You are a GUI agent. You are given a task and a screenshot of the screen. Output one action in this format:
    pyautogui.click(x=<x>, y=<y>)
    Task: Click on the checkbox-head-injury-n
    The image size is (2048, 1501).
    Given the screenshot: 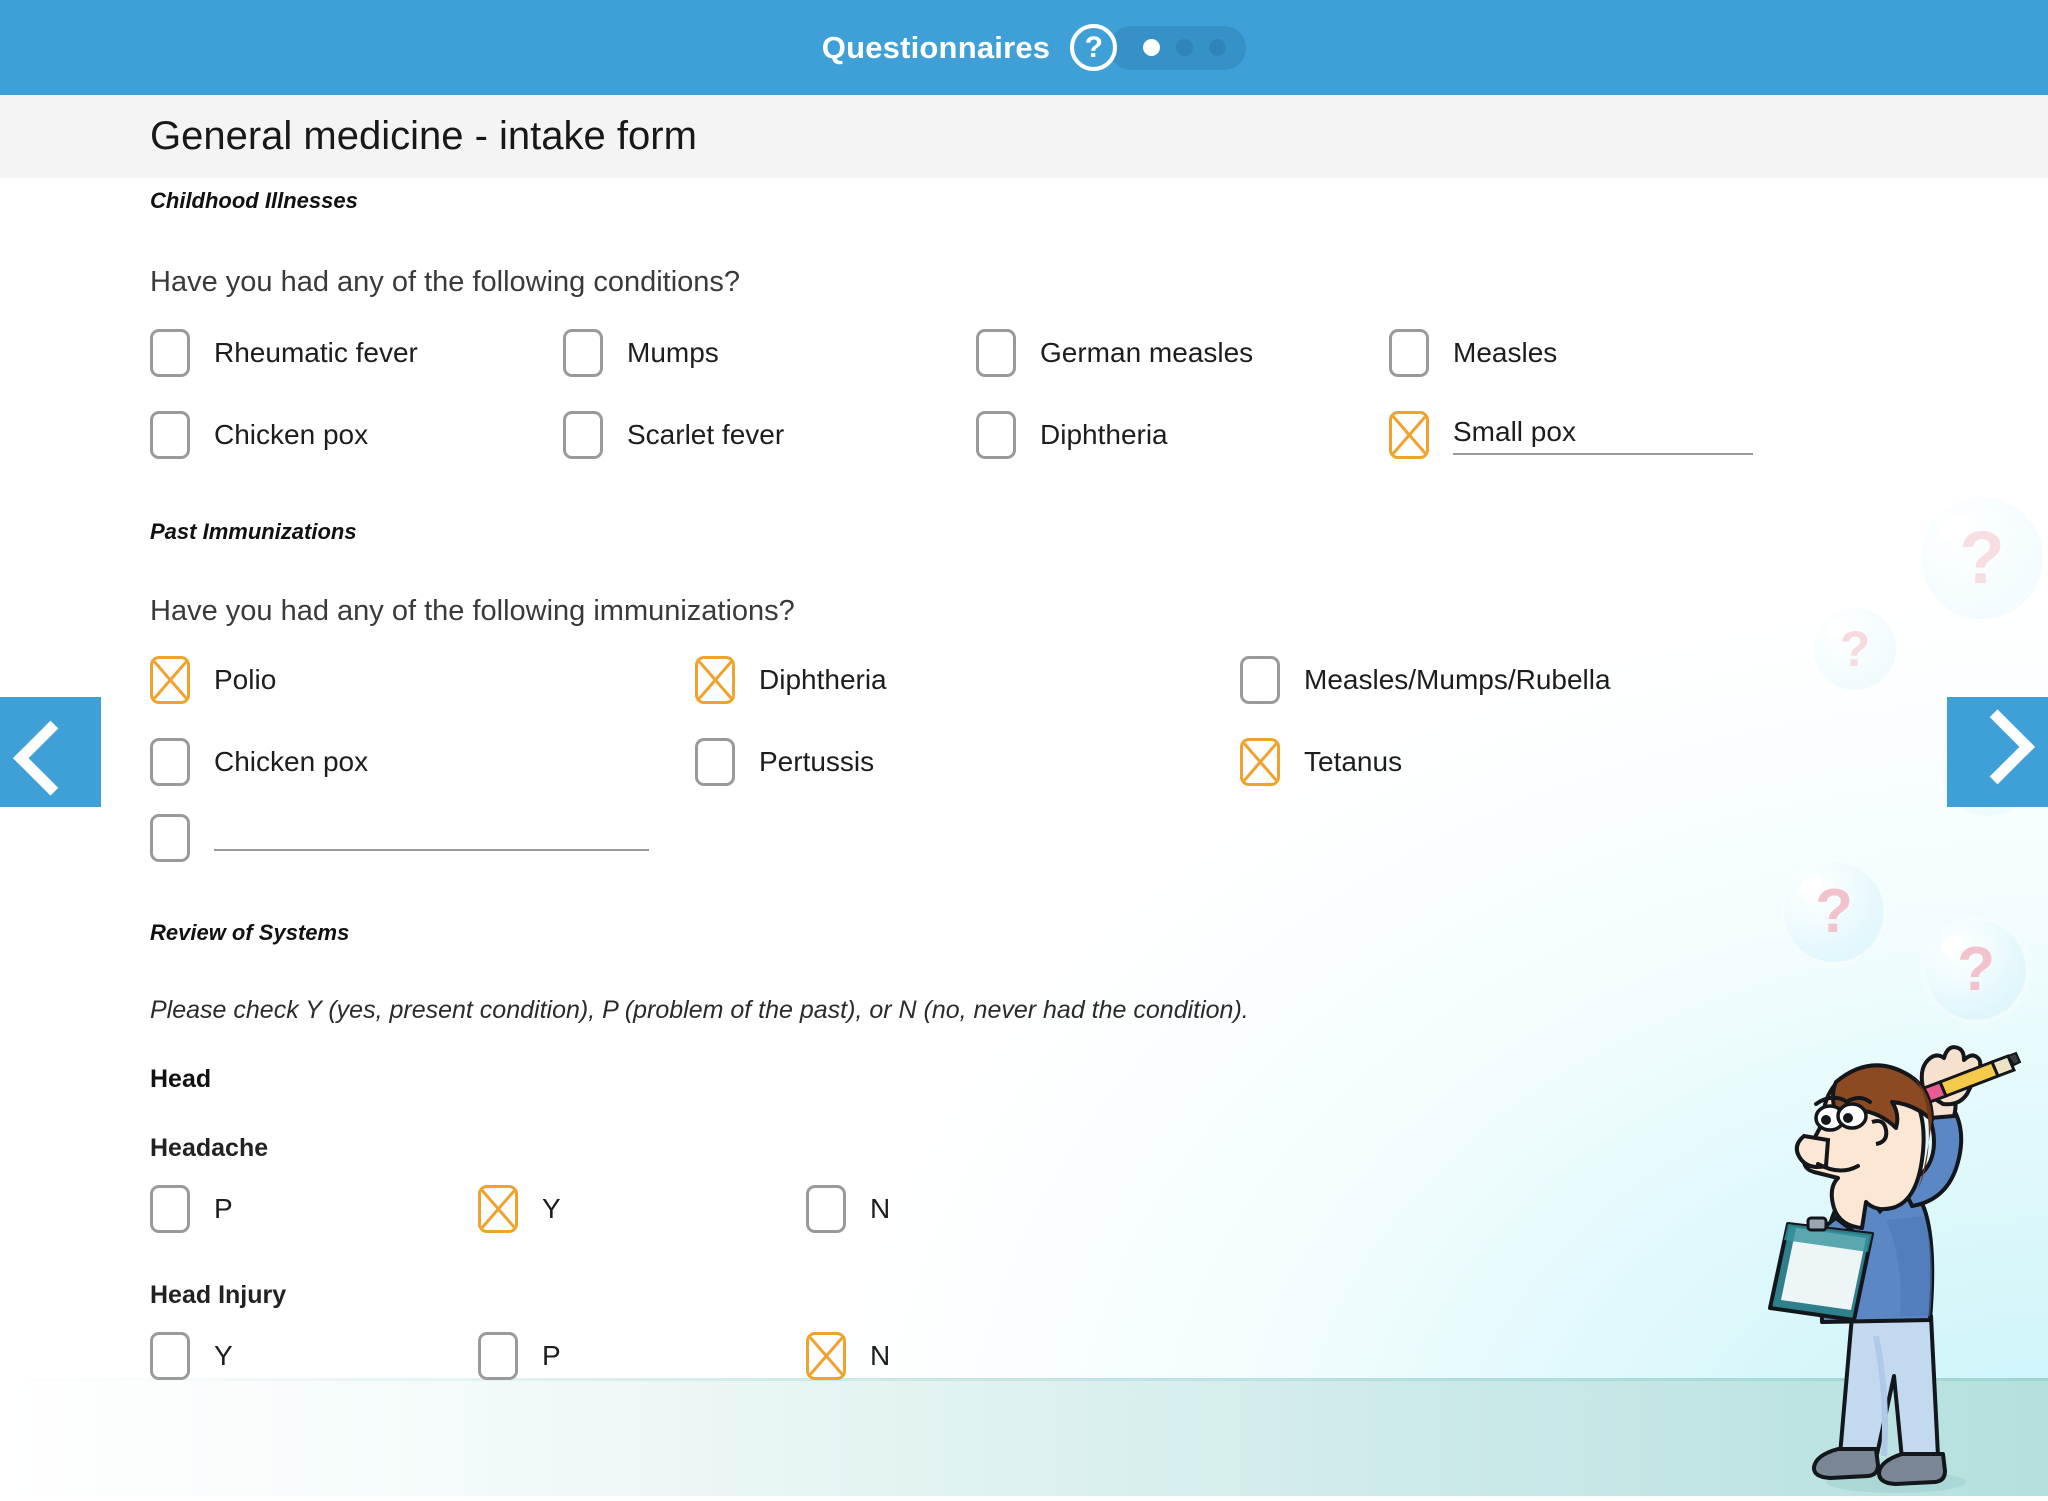 What is the action you would take?
    pyautogui.click(x=826, y=1356)
    